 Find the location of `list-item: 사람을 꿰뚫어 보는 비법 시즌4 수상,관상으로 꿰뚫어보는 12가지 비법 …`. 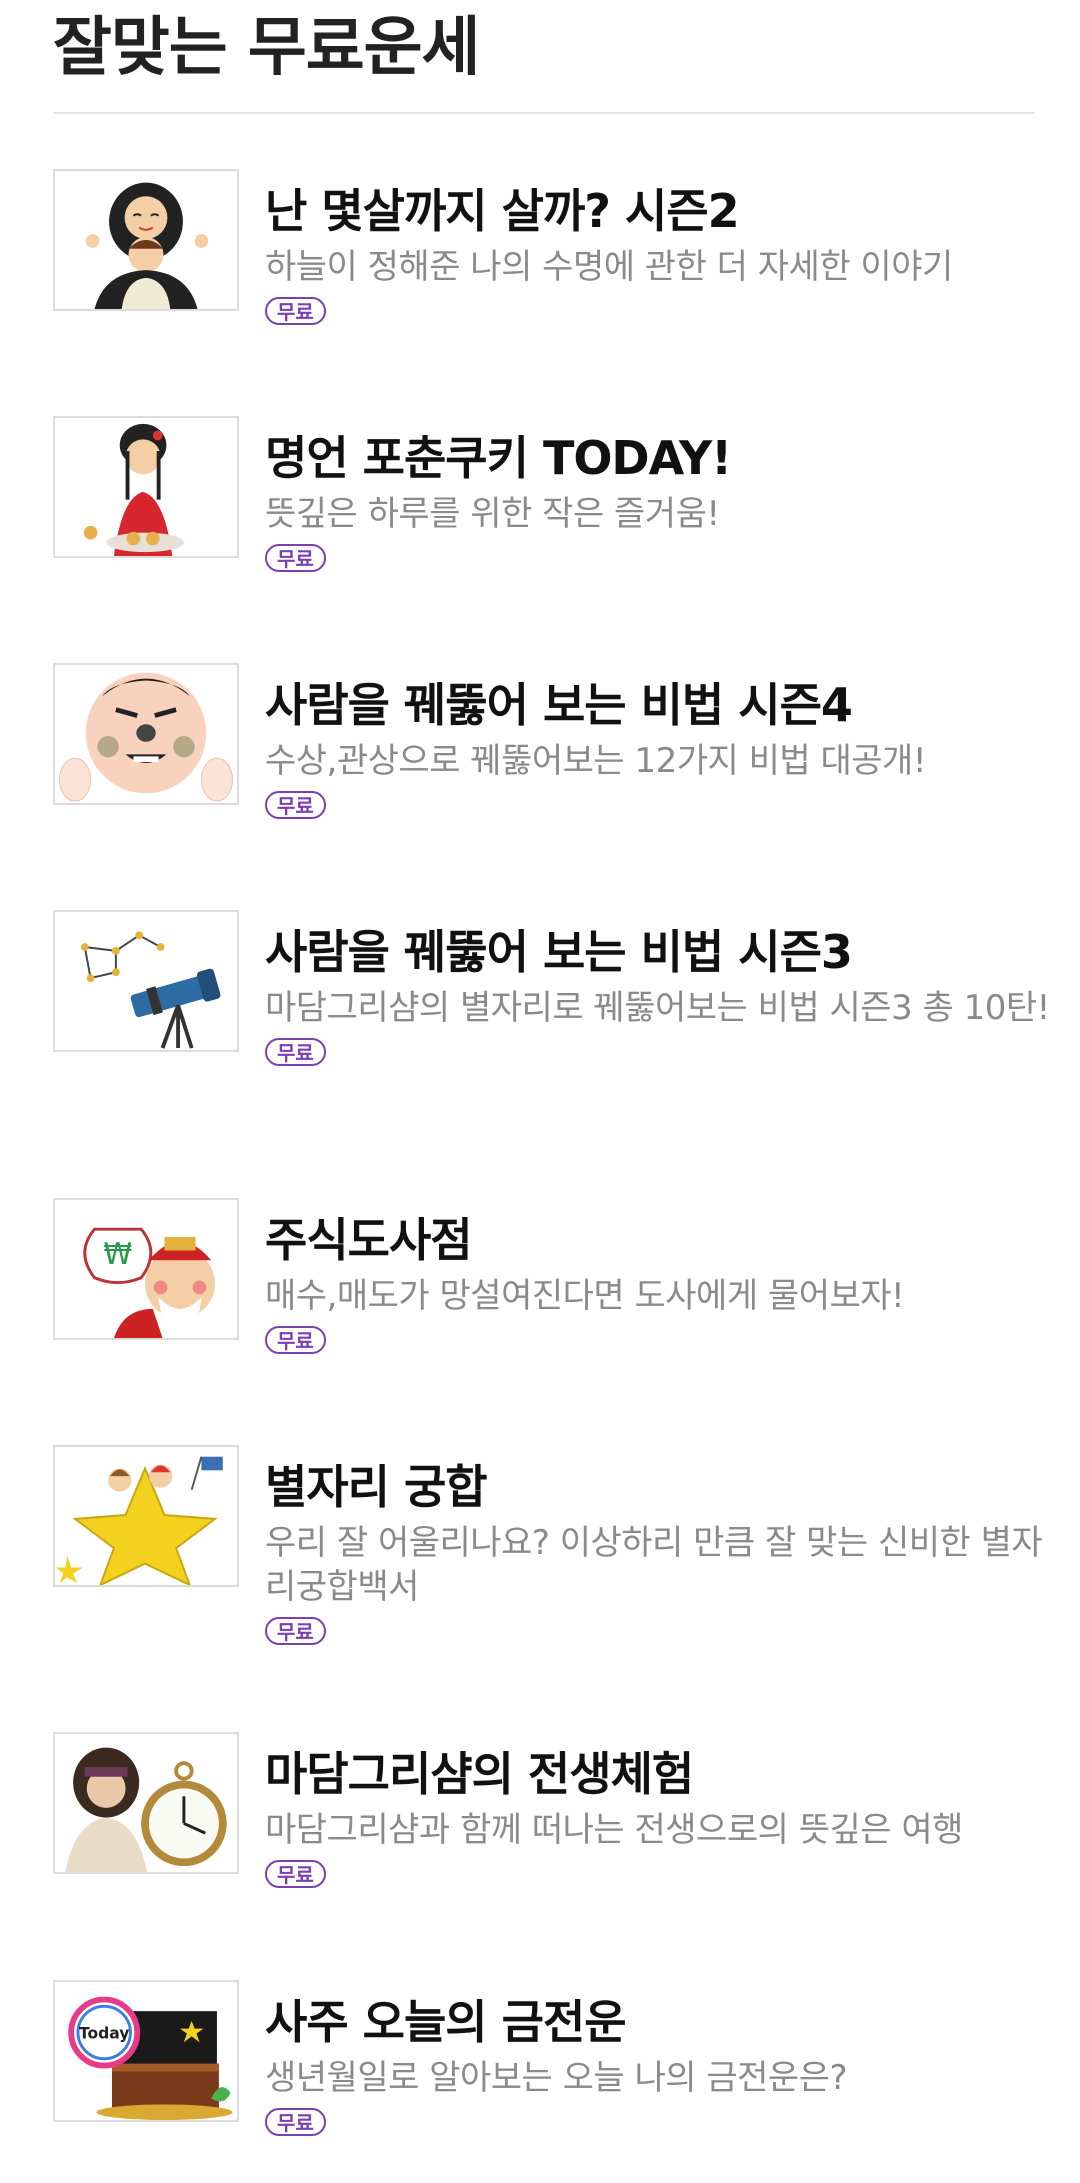

list-item: 사람을 꿰뚫어 보는 비법 시즌4 수상,관상으로 꿰뚫어보는 12가지 비법 … is located at coordinates (548, 763).